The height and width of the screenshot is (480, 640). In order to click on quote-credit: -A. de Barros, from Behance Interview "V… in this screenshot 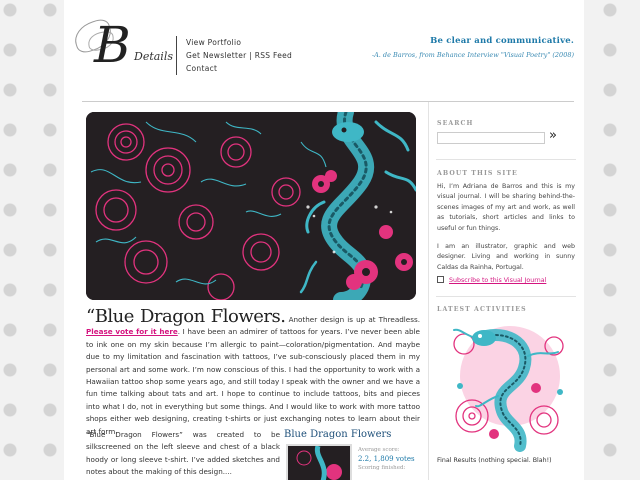, I will do `click(472, 55)`.